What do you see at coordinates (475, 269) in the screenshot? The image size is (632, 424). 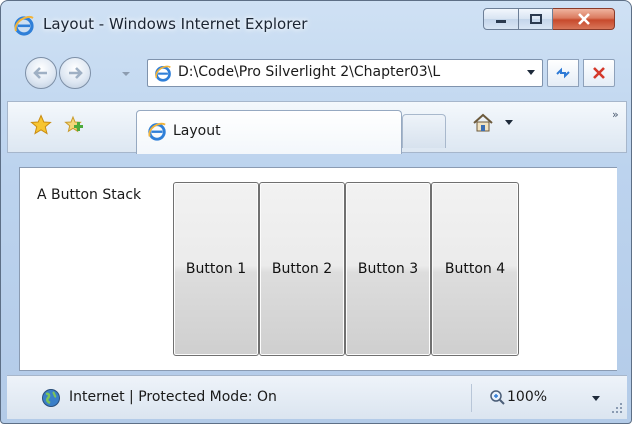 I see `button-4: Button 4` at bounding box center [475, 269].